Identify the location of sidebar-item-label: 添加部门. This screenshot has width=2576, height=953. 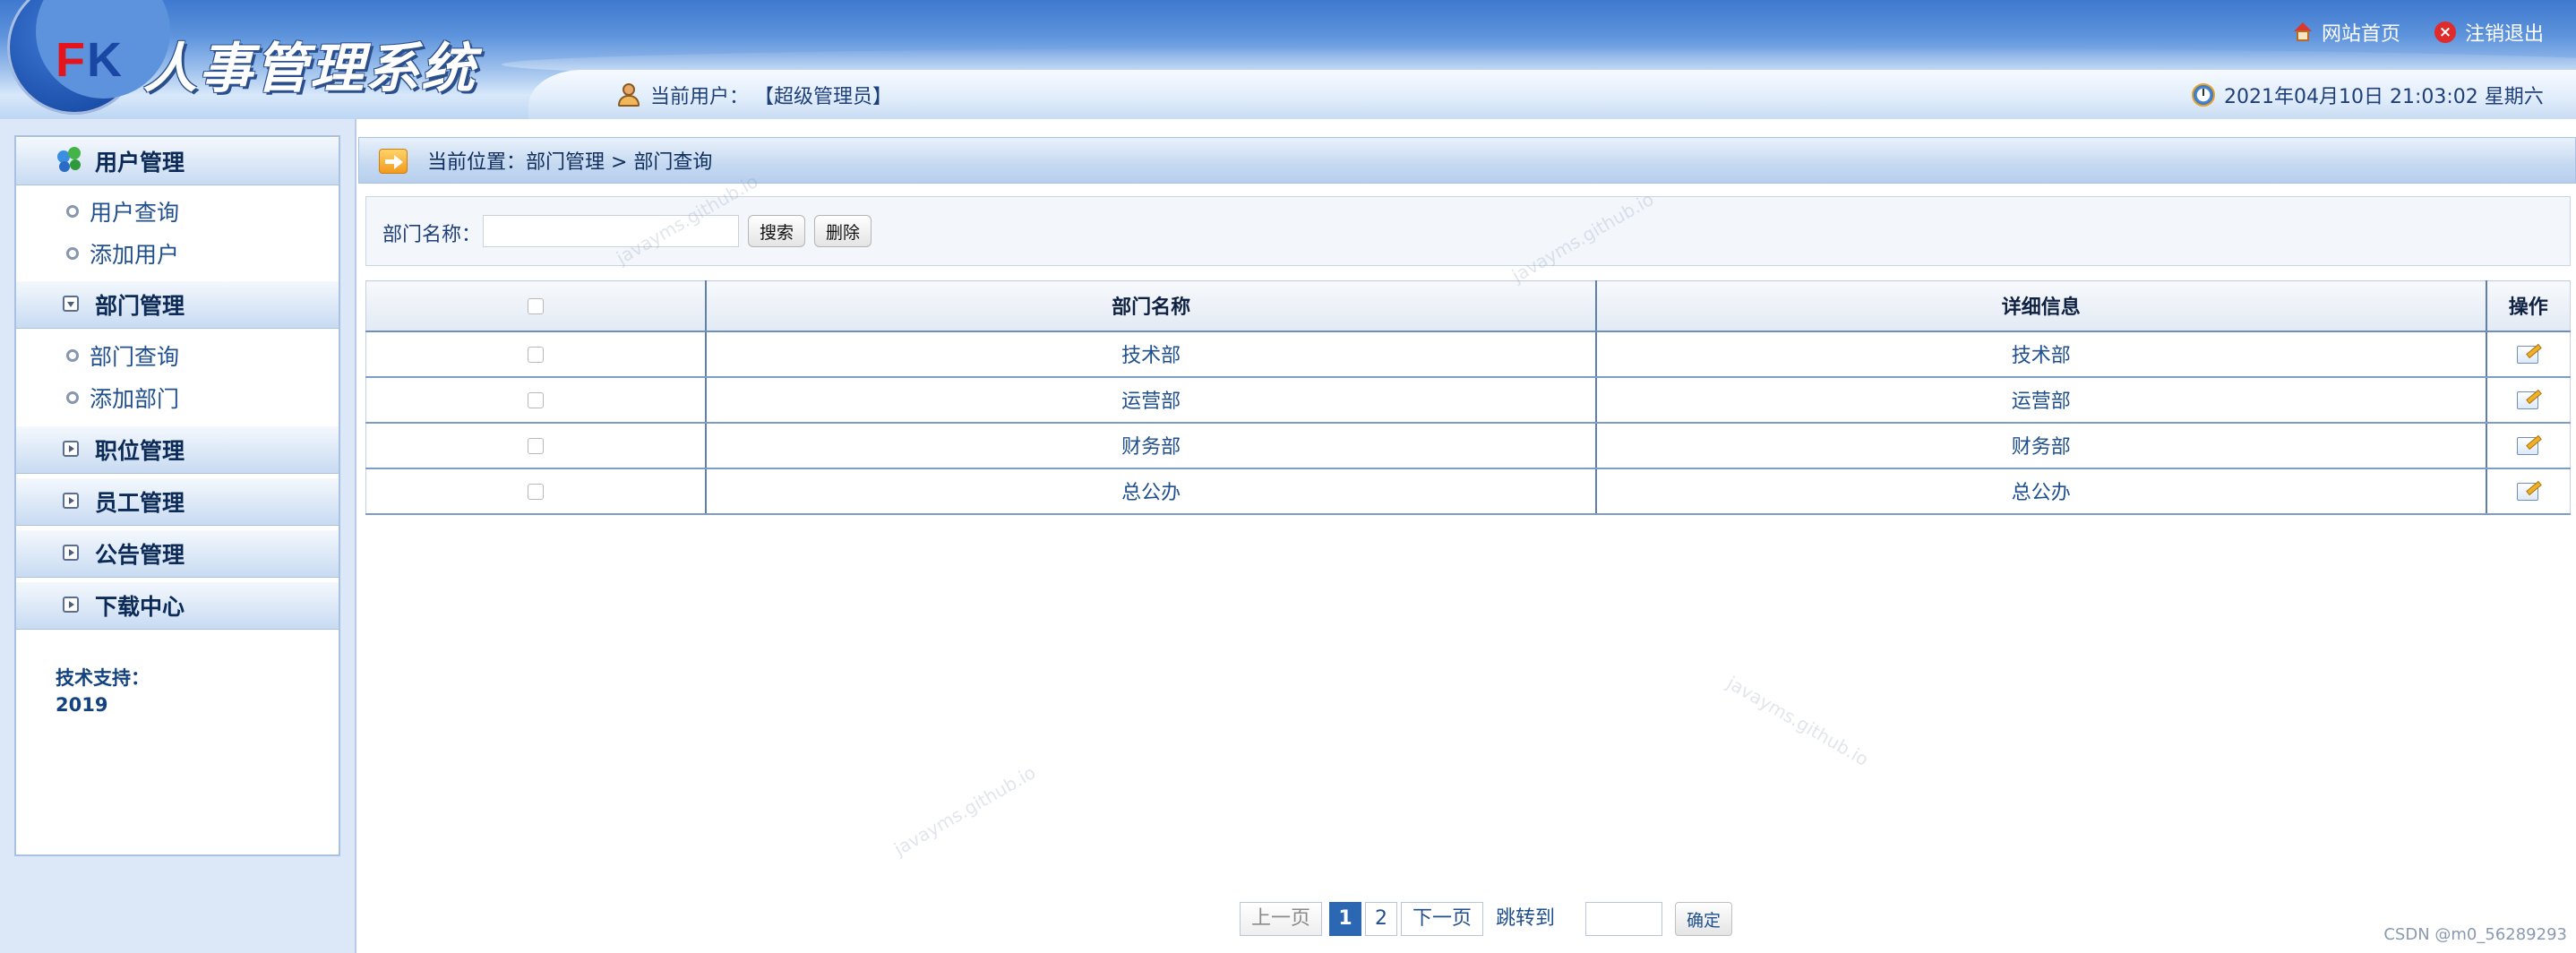
(135, 399).